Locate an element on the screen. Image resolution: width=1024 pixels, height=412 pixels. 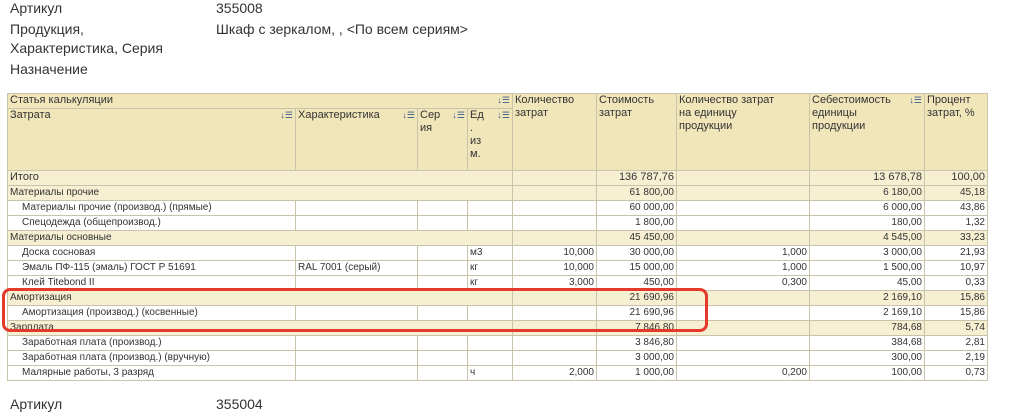
cell-value: 45 450,00 is located at coordinates (636, 238).